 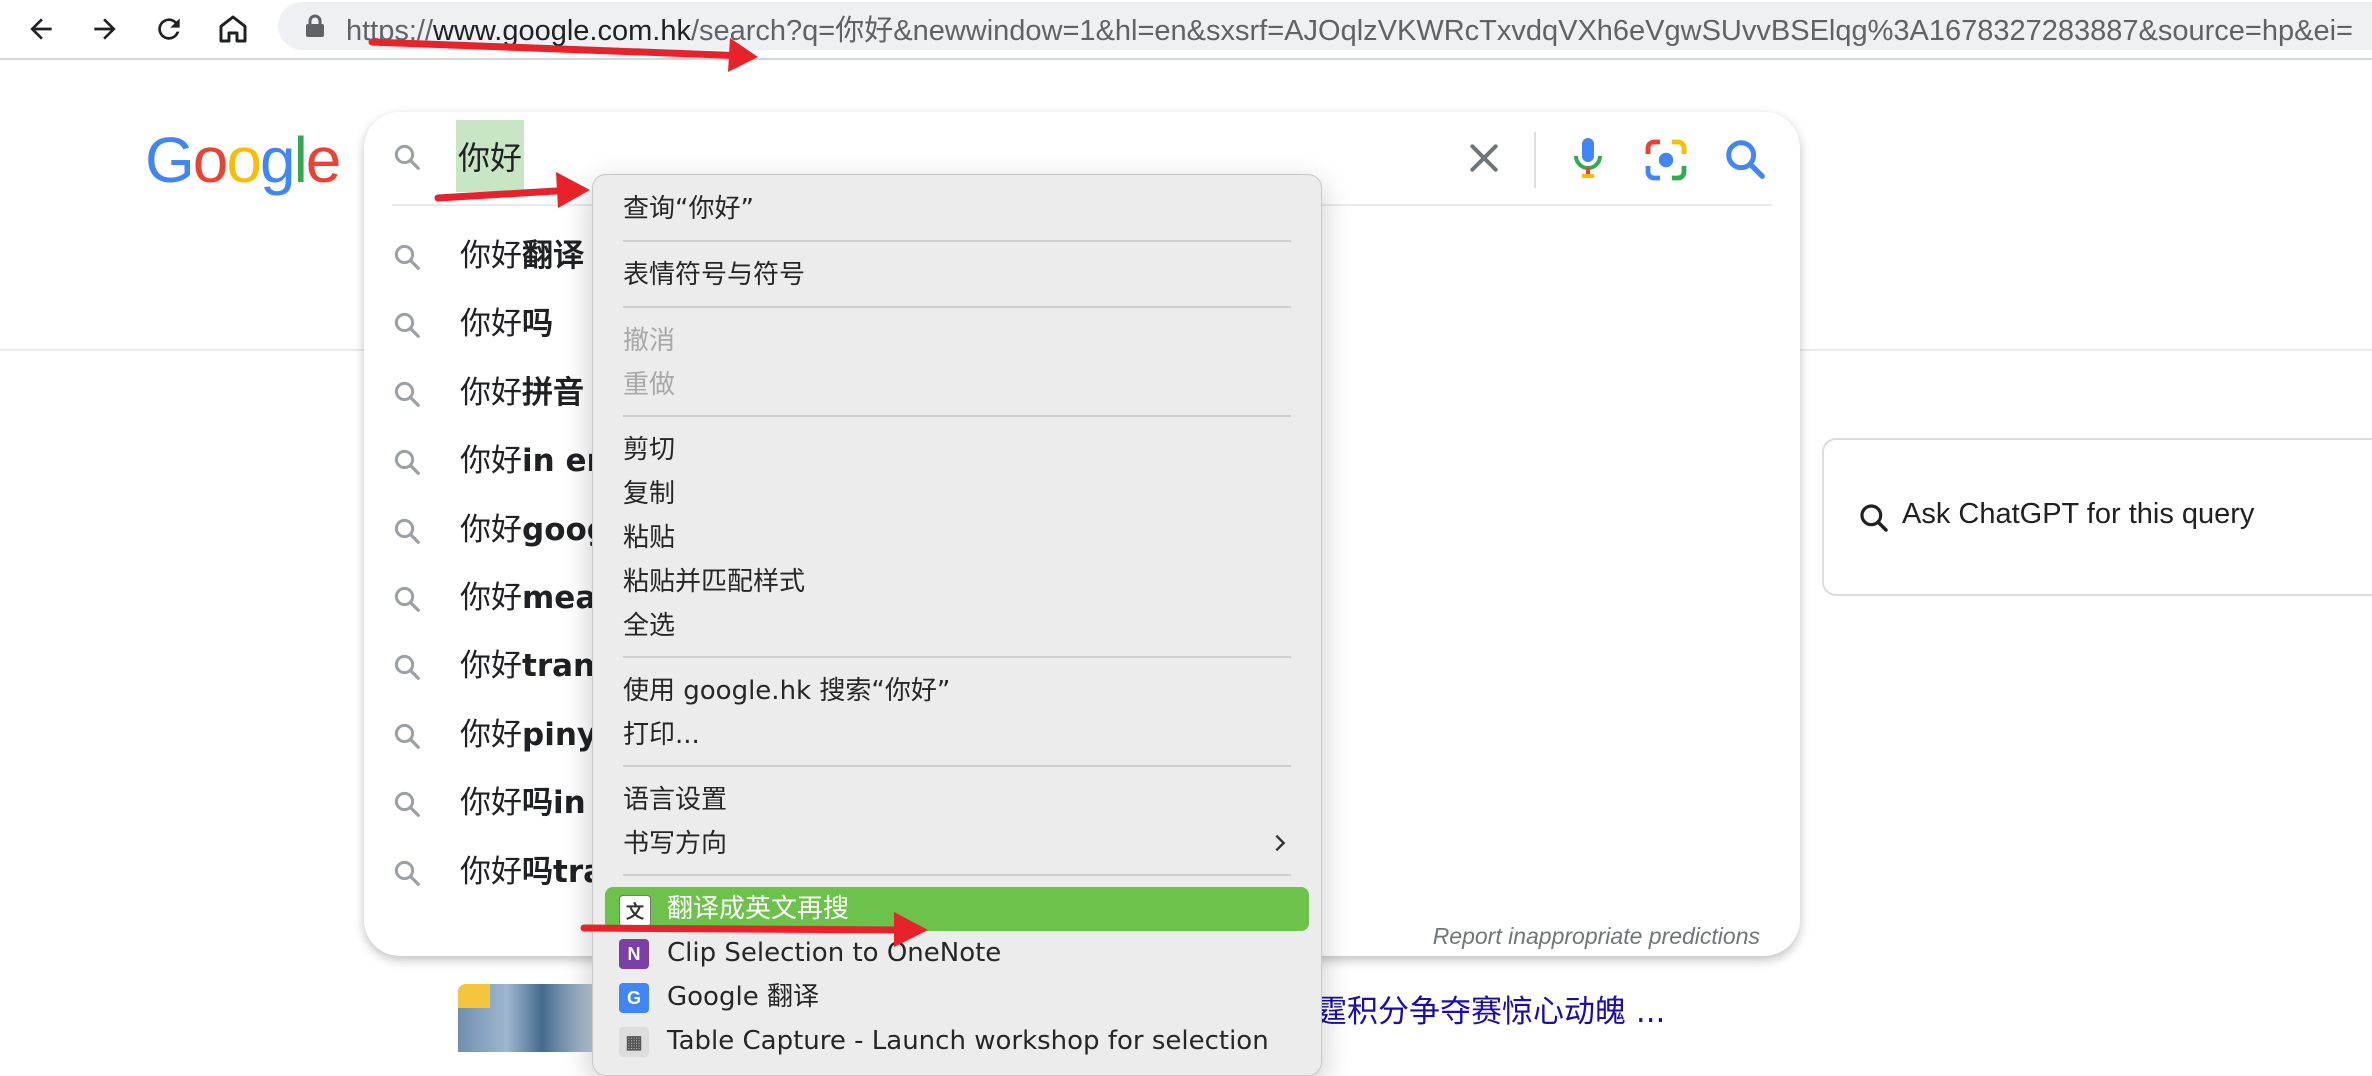 I want to click on search-submit-icon, so click(x=1745, y=159).